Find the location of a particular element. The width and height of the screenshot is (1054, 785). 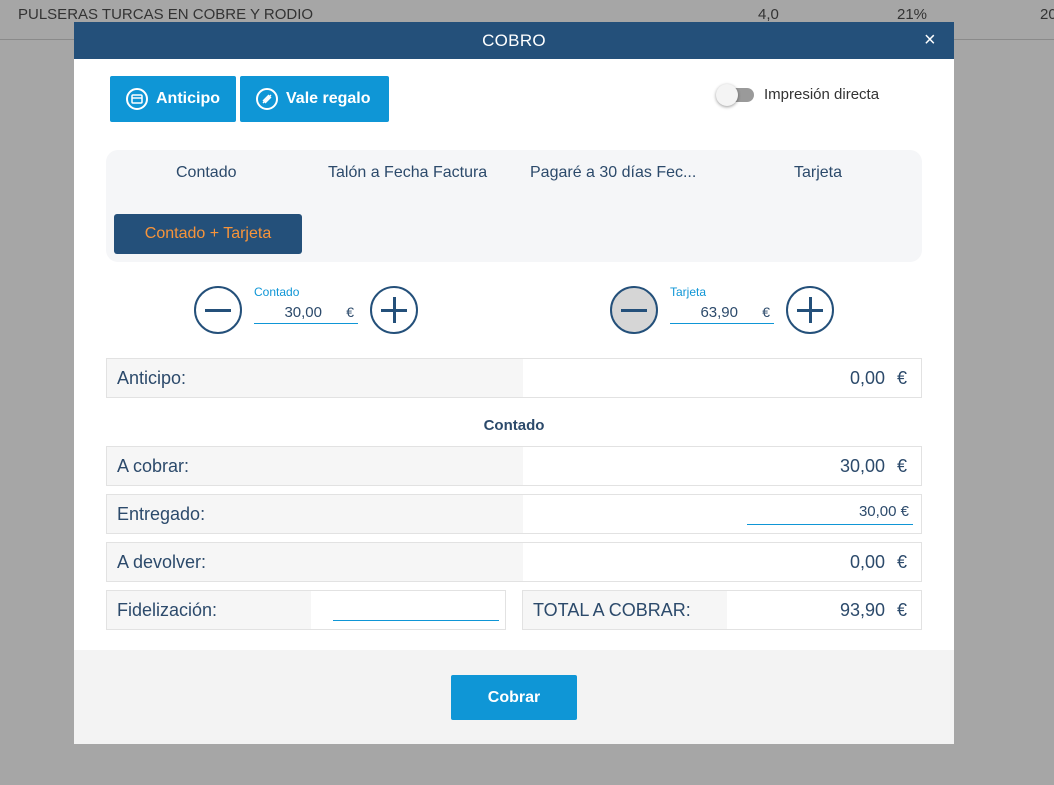

anticipo-button-label: Anticipo is located at coordinates (188, 98).